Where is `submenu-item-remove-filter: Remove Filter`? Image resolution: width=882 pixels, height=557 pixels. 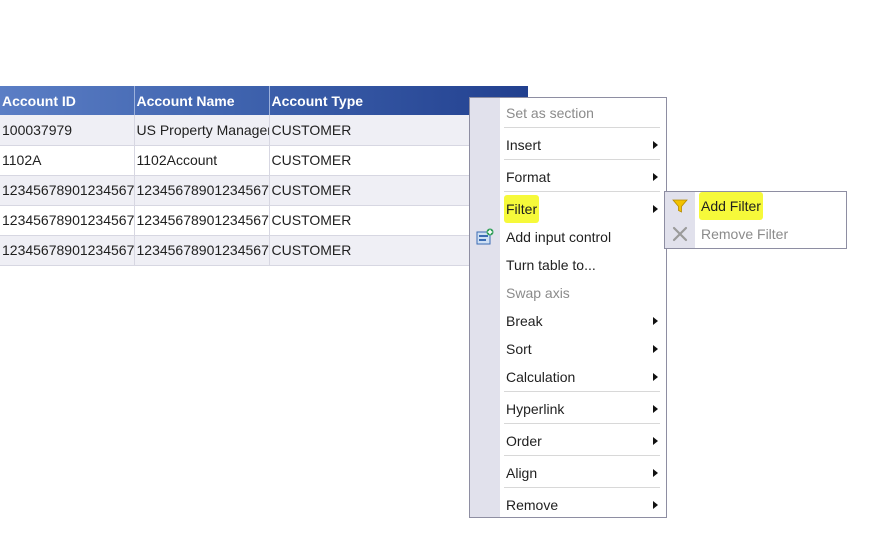 submenu-item-remove-filter: Remove Filter is located at coordinates (755, 234).